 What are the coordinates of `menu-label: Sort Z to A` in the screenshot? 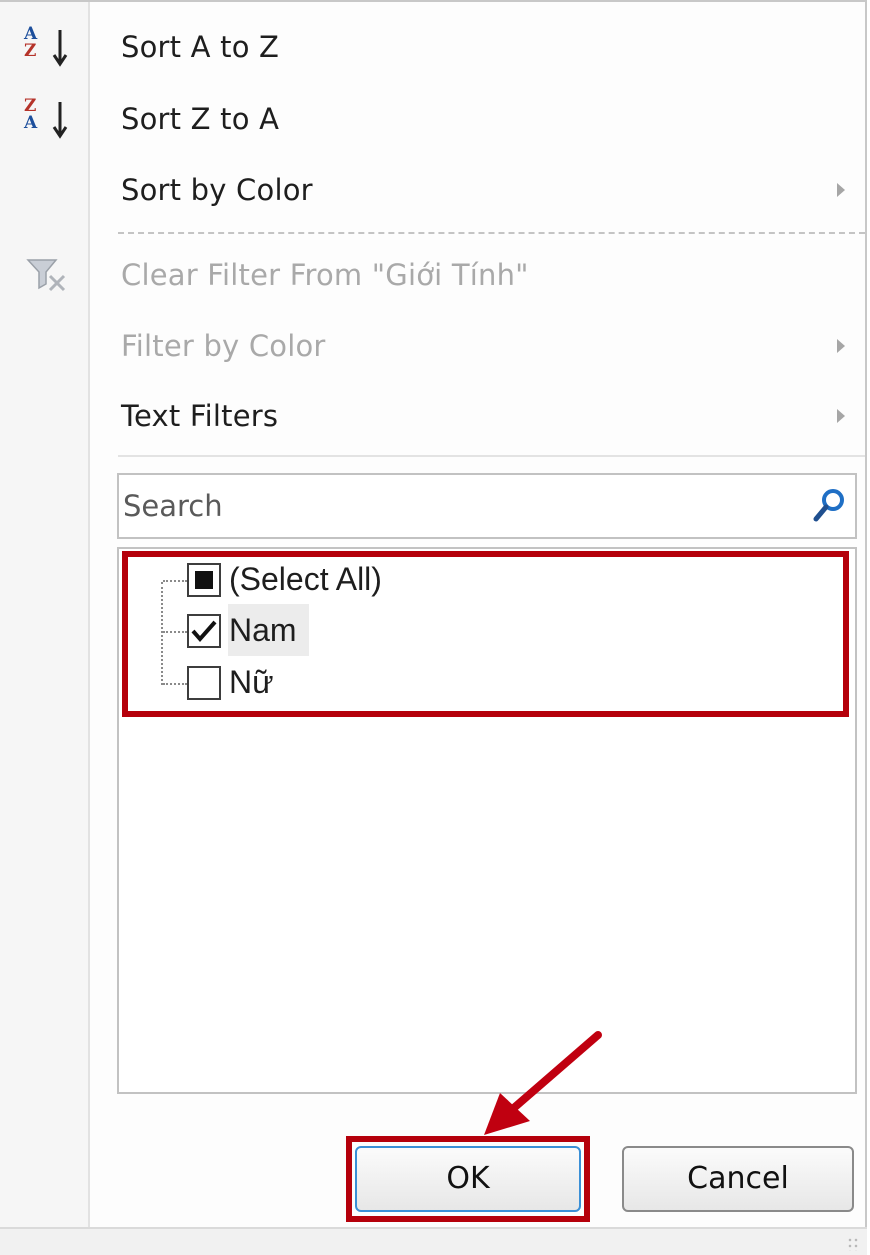 It's located at (200, 119).